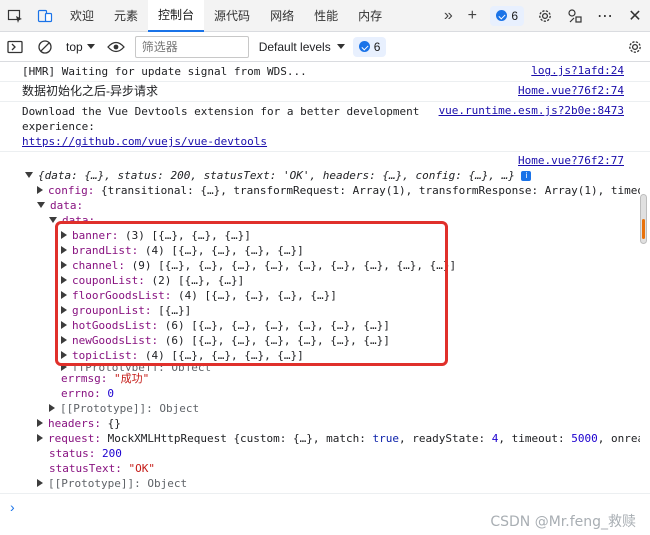  What do you see at coordinates (448, 16) in the screenshot?
I see `more-tabs-icon: »` at bounding box center [448, 16].